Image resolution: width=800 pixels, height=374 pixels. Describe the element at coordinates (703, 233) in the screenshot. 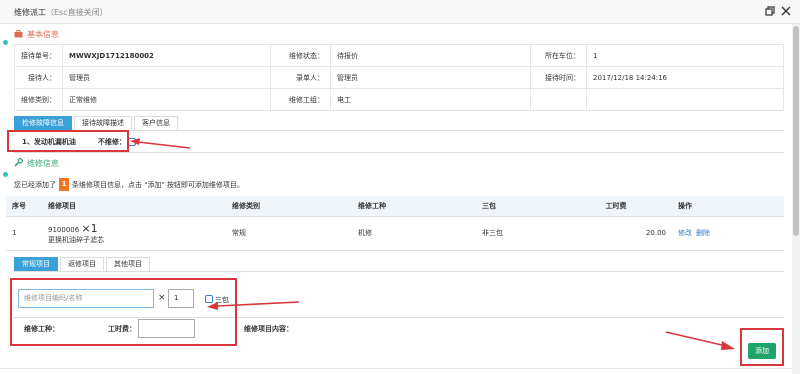

I see `delete-link: 删除` at that location.